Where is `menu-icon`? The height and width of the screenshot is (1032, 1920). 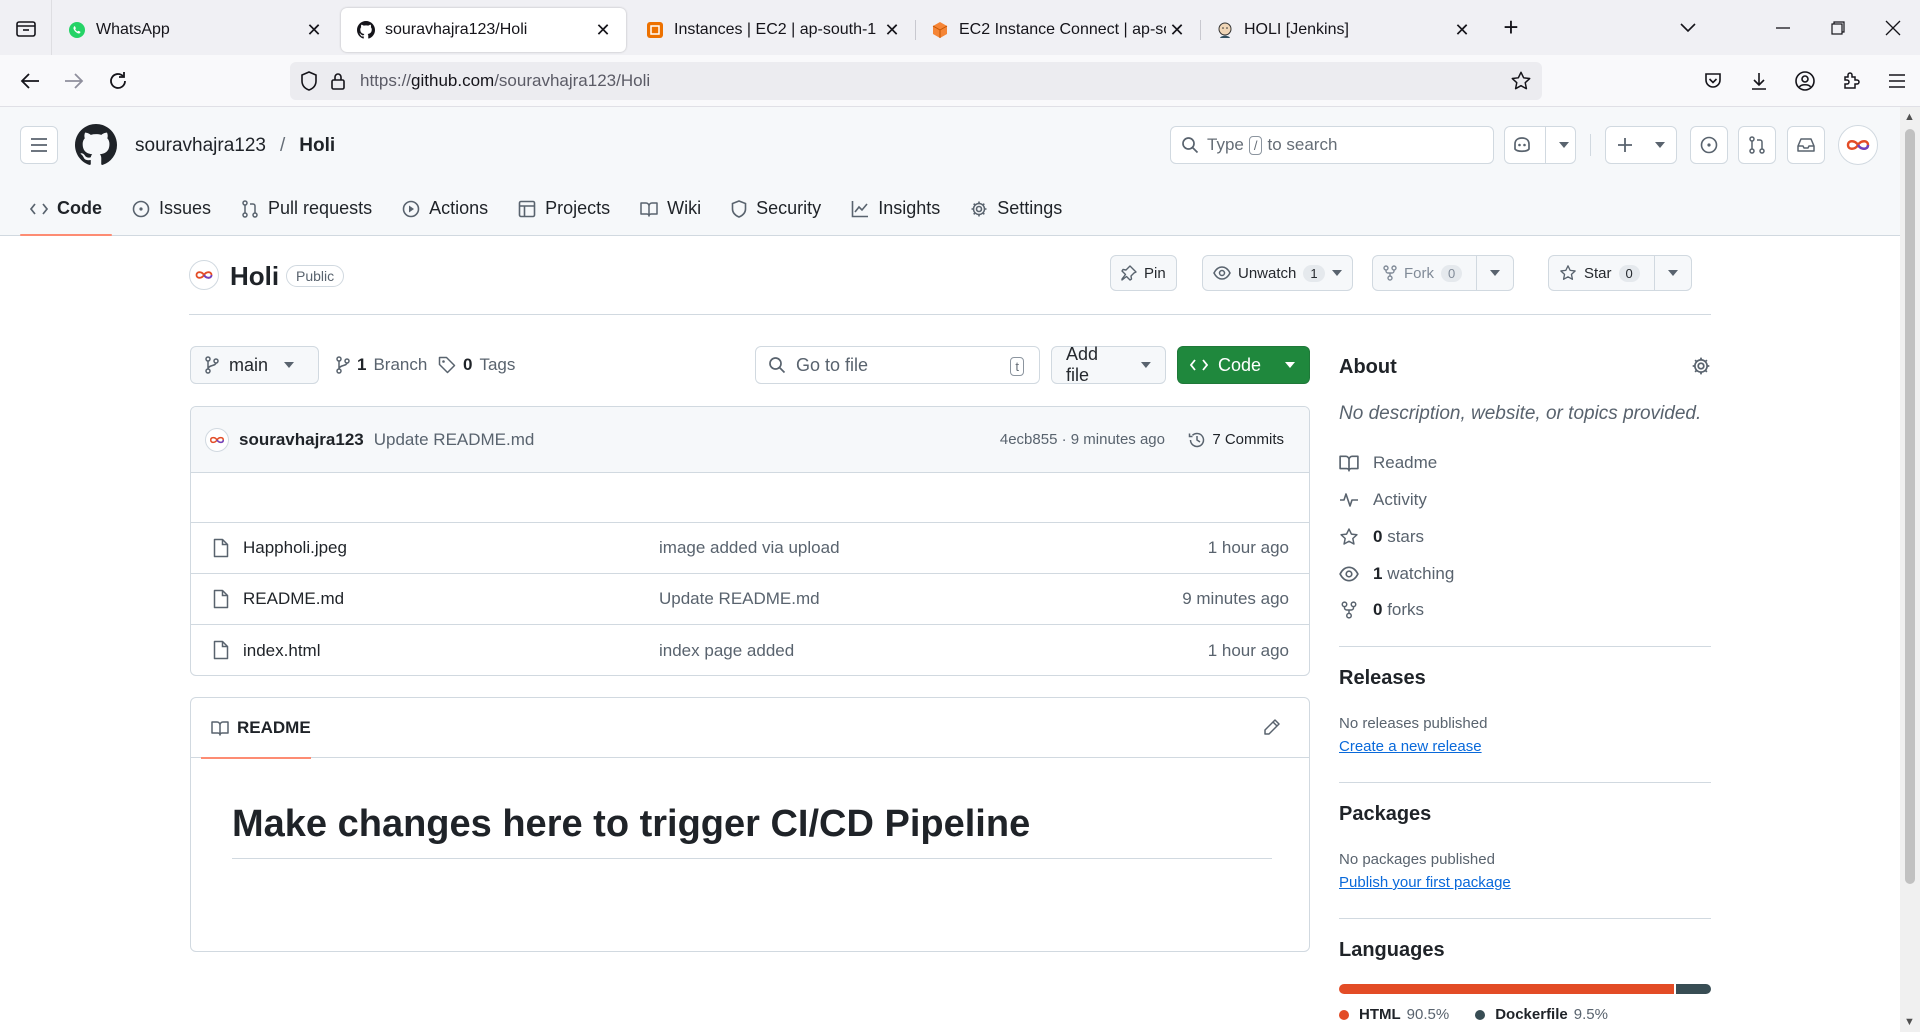 menu-icon is located at coordinates (1897, 81).